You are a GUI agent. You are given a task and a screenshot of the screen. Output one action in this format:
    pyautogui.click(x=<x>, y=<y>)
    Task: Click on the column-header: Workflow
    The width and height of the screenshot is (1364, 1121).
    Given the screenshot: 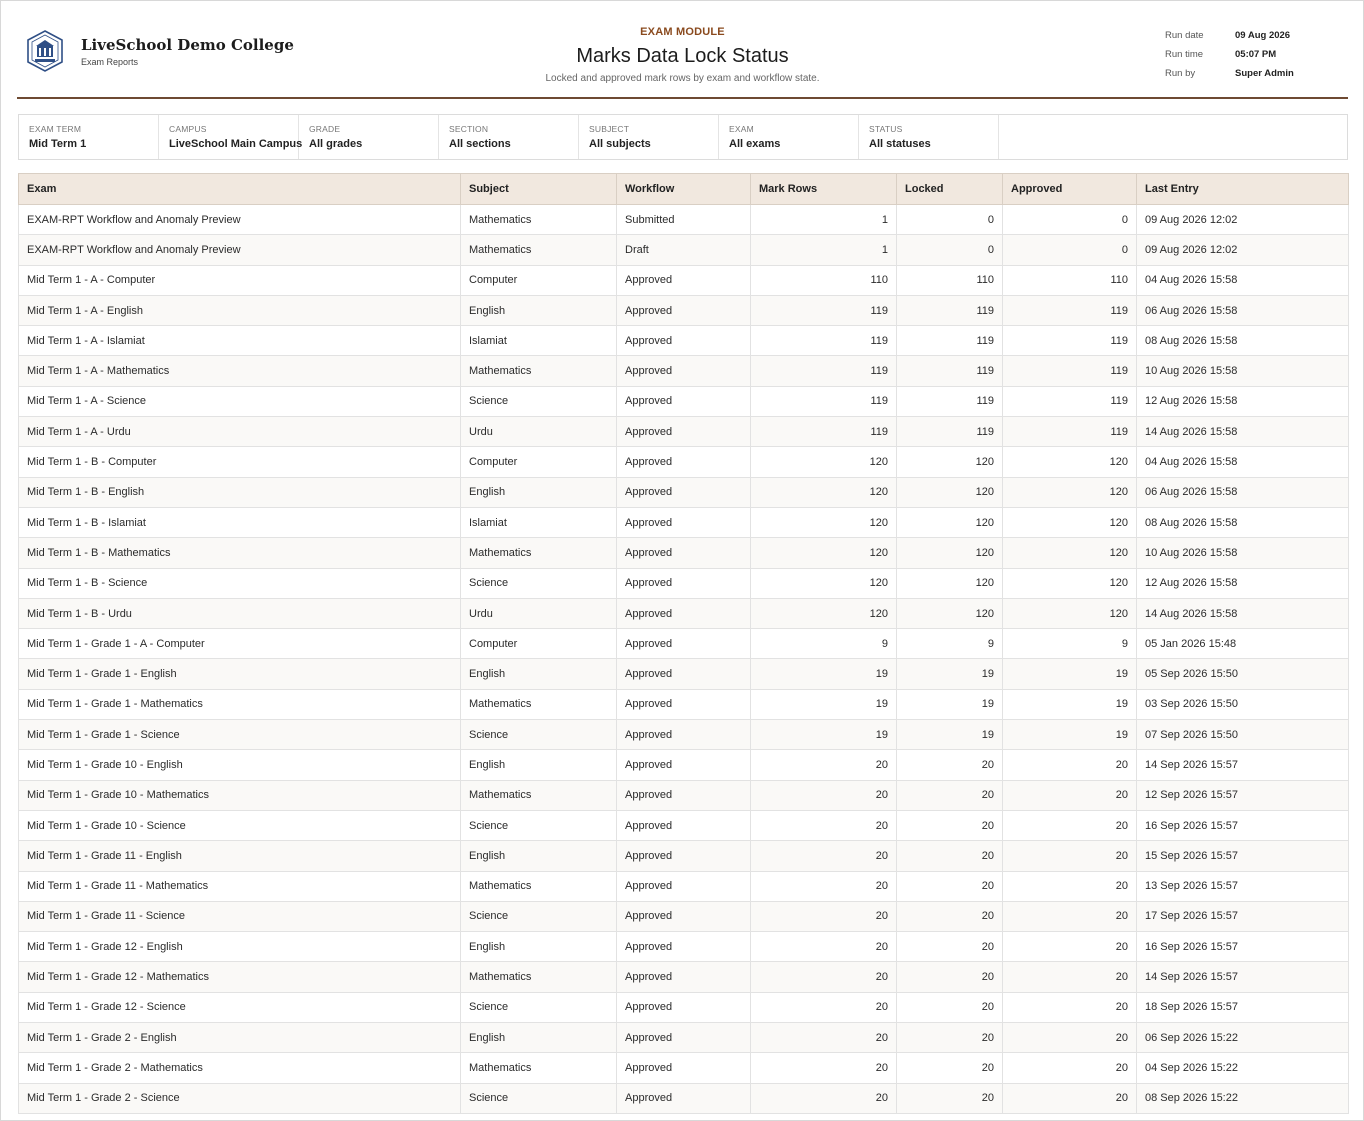 What is the action you would take?
    pyautogui.click(x=683, y=189)
    